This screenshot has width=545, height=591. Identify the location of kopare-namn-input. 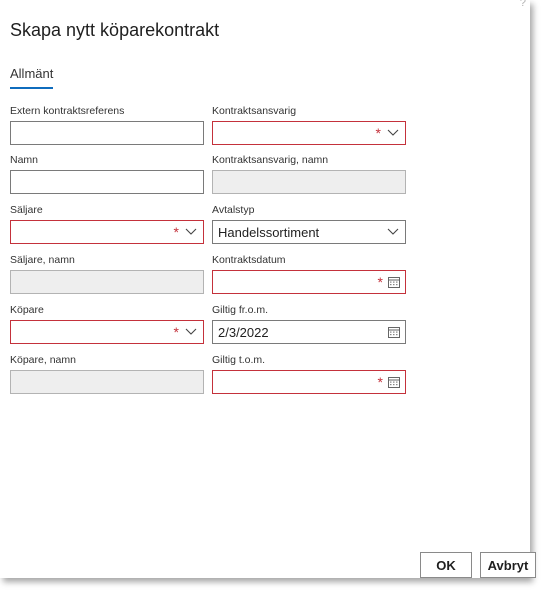
(107, 382).